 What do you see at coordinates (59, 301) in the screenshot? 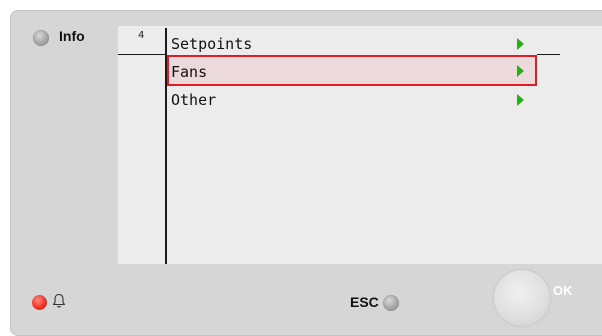
I see `bell-icon` at bounding box center [59, 301].